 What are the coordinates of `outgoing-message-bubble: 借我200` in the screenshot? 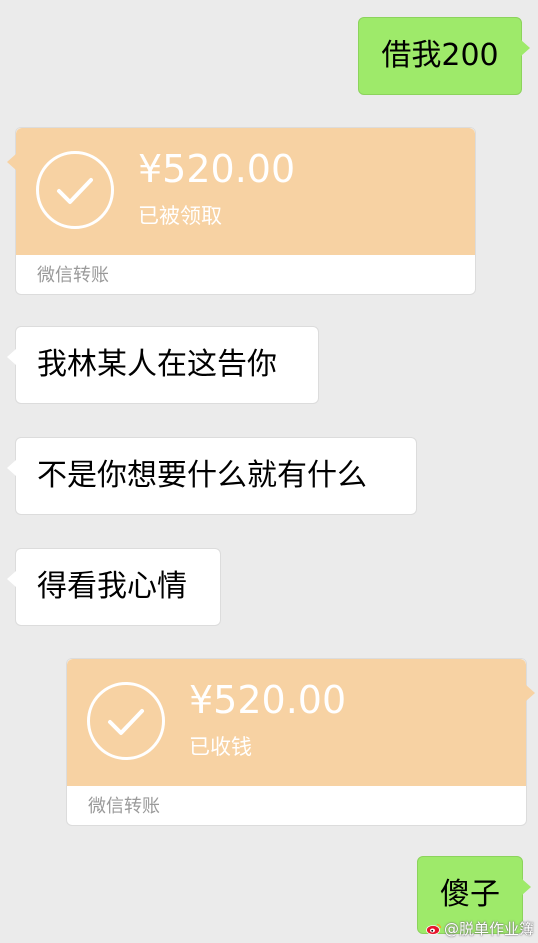 It's located at (444, 56).